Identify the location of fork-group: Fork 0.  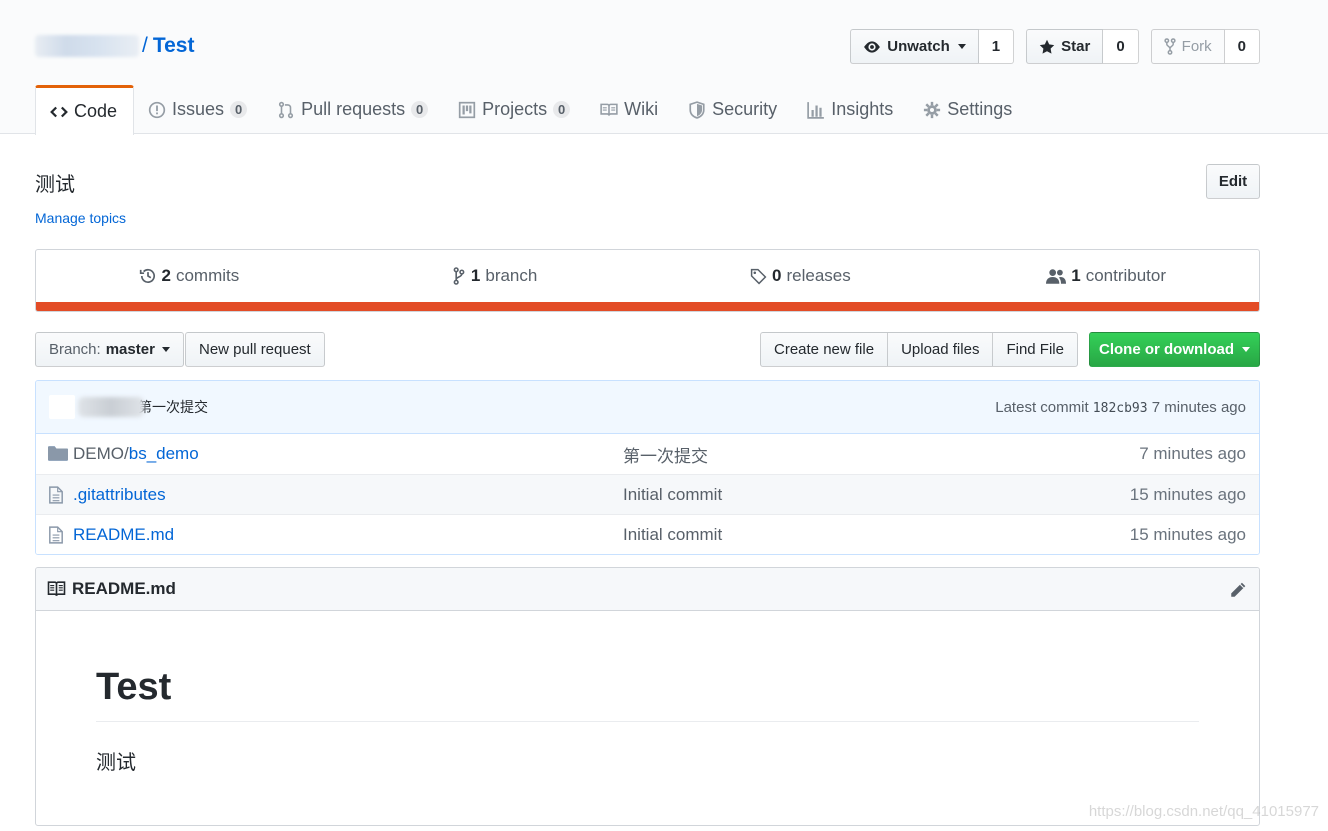
(1205, 46).